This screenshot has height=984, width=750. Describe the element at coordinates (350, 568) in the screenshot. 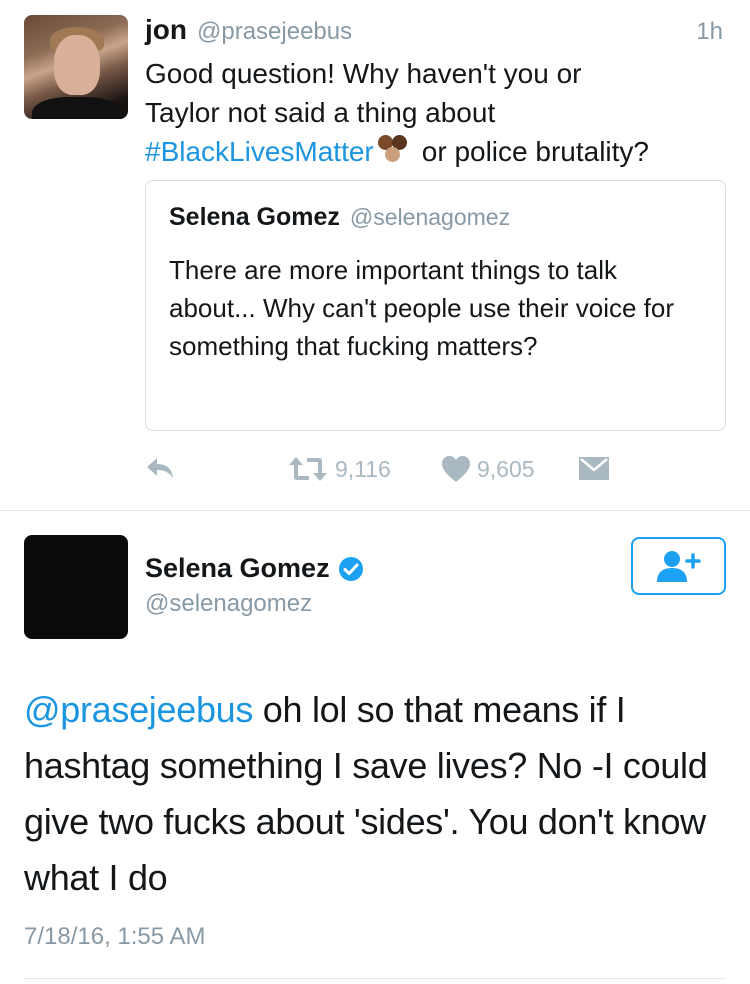

I see `verified-badge-icon` at that location.